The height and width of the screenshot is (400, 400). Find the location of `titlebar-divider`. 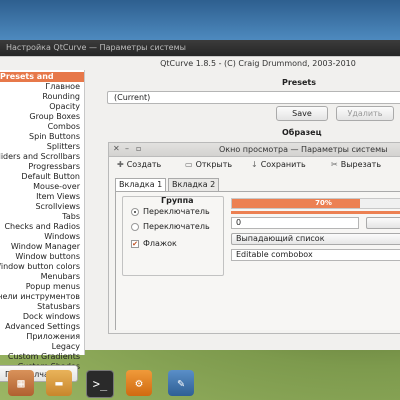

titlebar-divider is located at coordinates (200, 56).